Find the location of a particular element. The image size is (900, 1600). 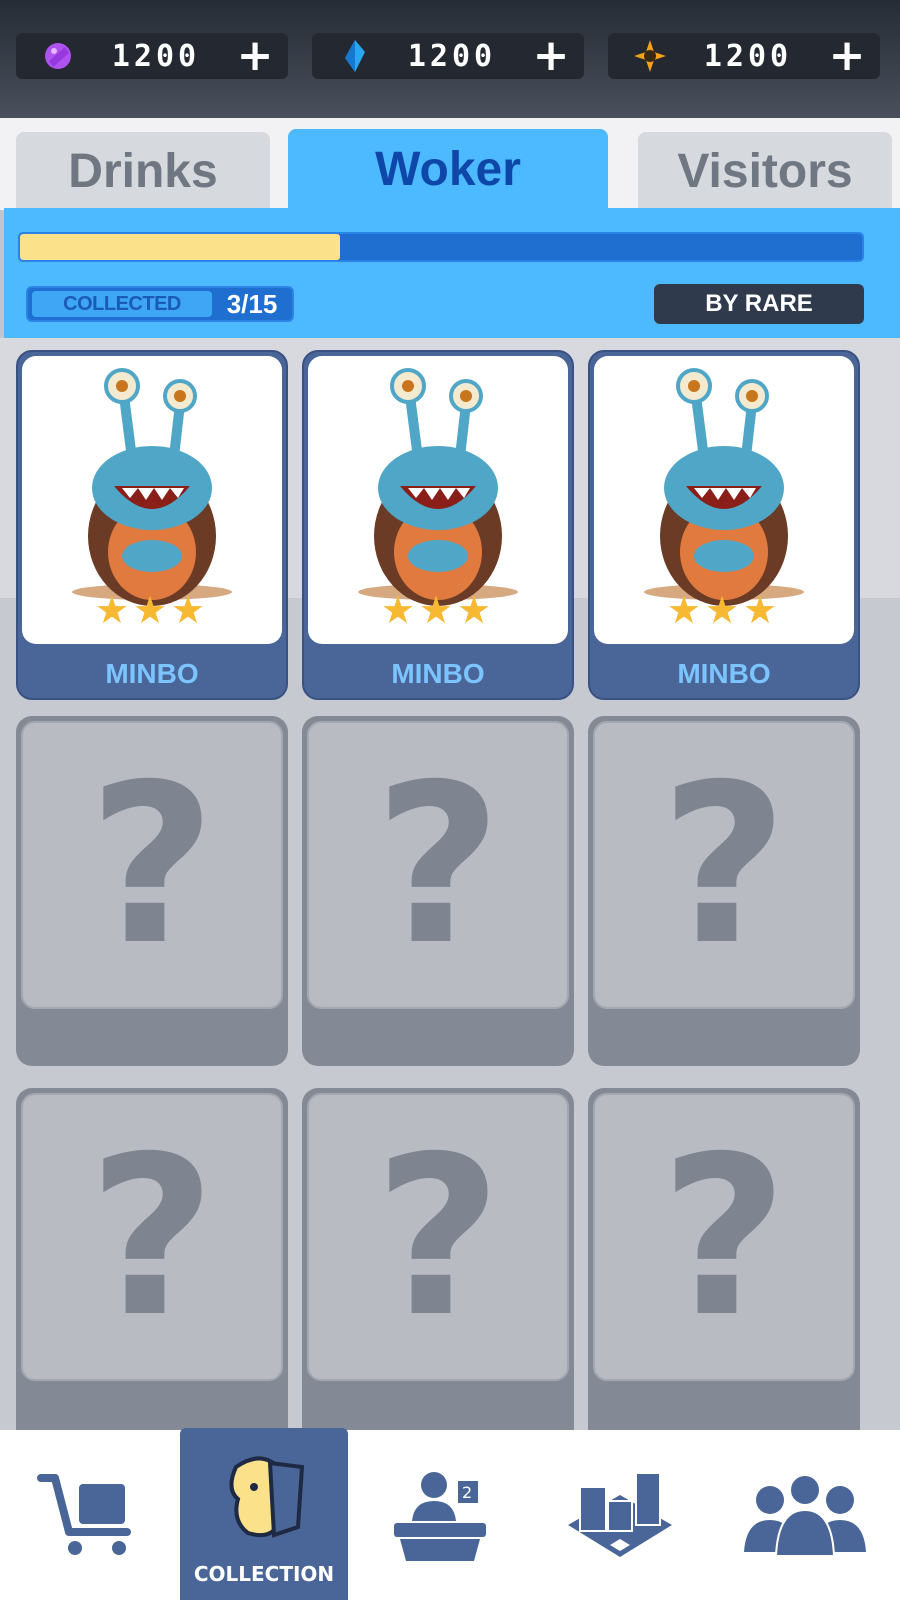

add-crystal-button: + is located at coordinates (551, 56).